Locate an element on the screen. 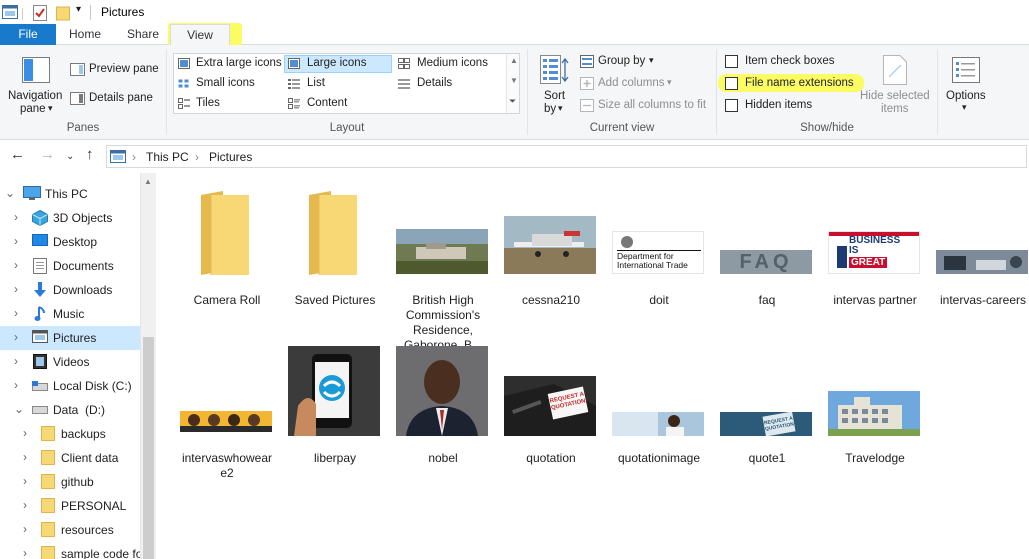 The width and height of the screenshot is (1029, 559). customize-quick-access-icon: ▾ is located at coordinates (78, 9).